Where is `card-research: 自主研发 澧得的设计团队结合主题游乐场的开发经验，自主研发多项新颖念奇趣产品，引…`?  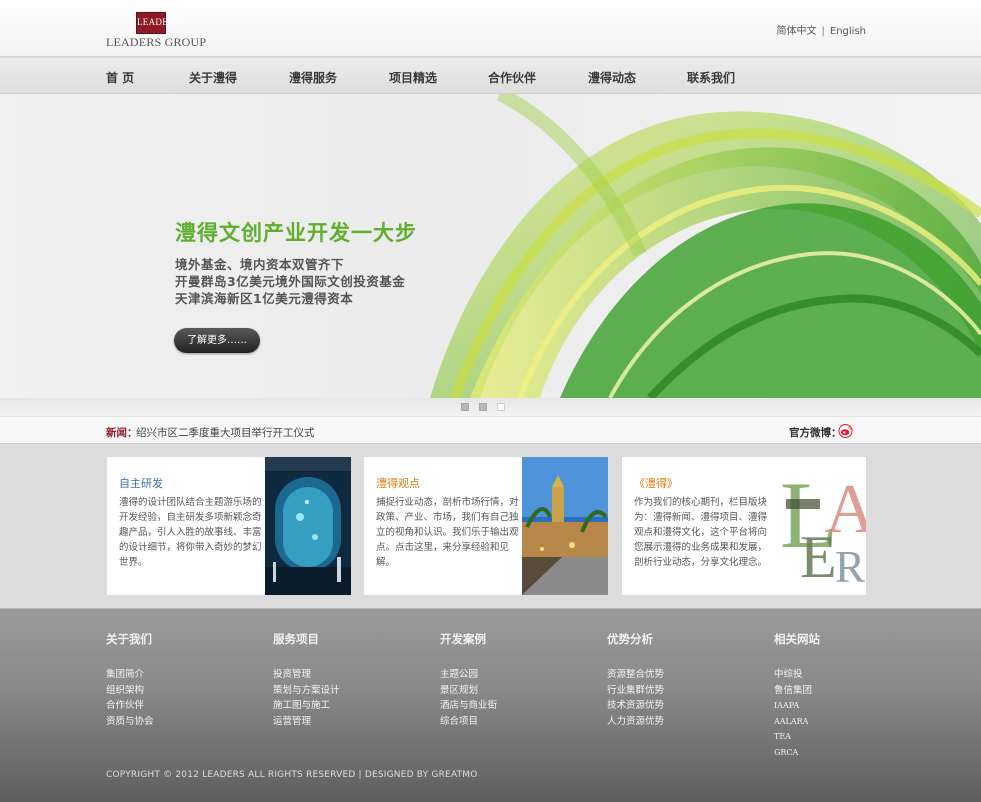 card-research: 自主研发 澧得的设计团队结合主题游乐场的开发经验，自主研发多项新颖念奇趣产品，引… is located at coordinates (229, 526).